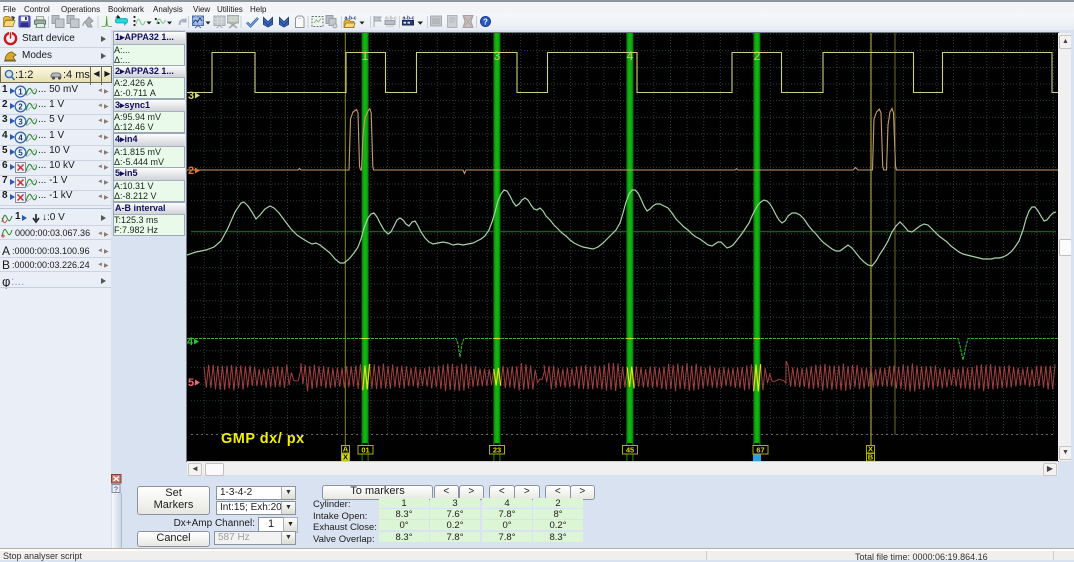 The image size is (1074, 562). Describe the element at coordinates (871, 457) in the screenshot. I see `svg-text: B` at that location.